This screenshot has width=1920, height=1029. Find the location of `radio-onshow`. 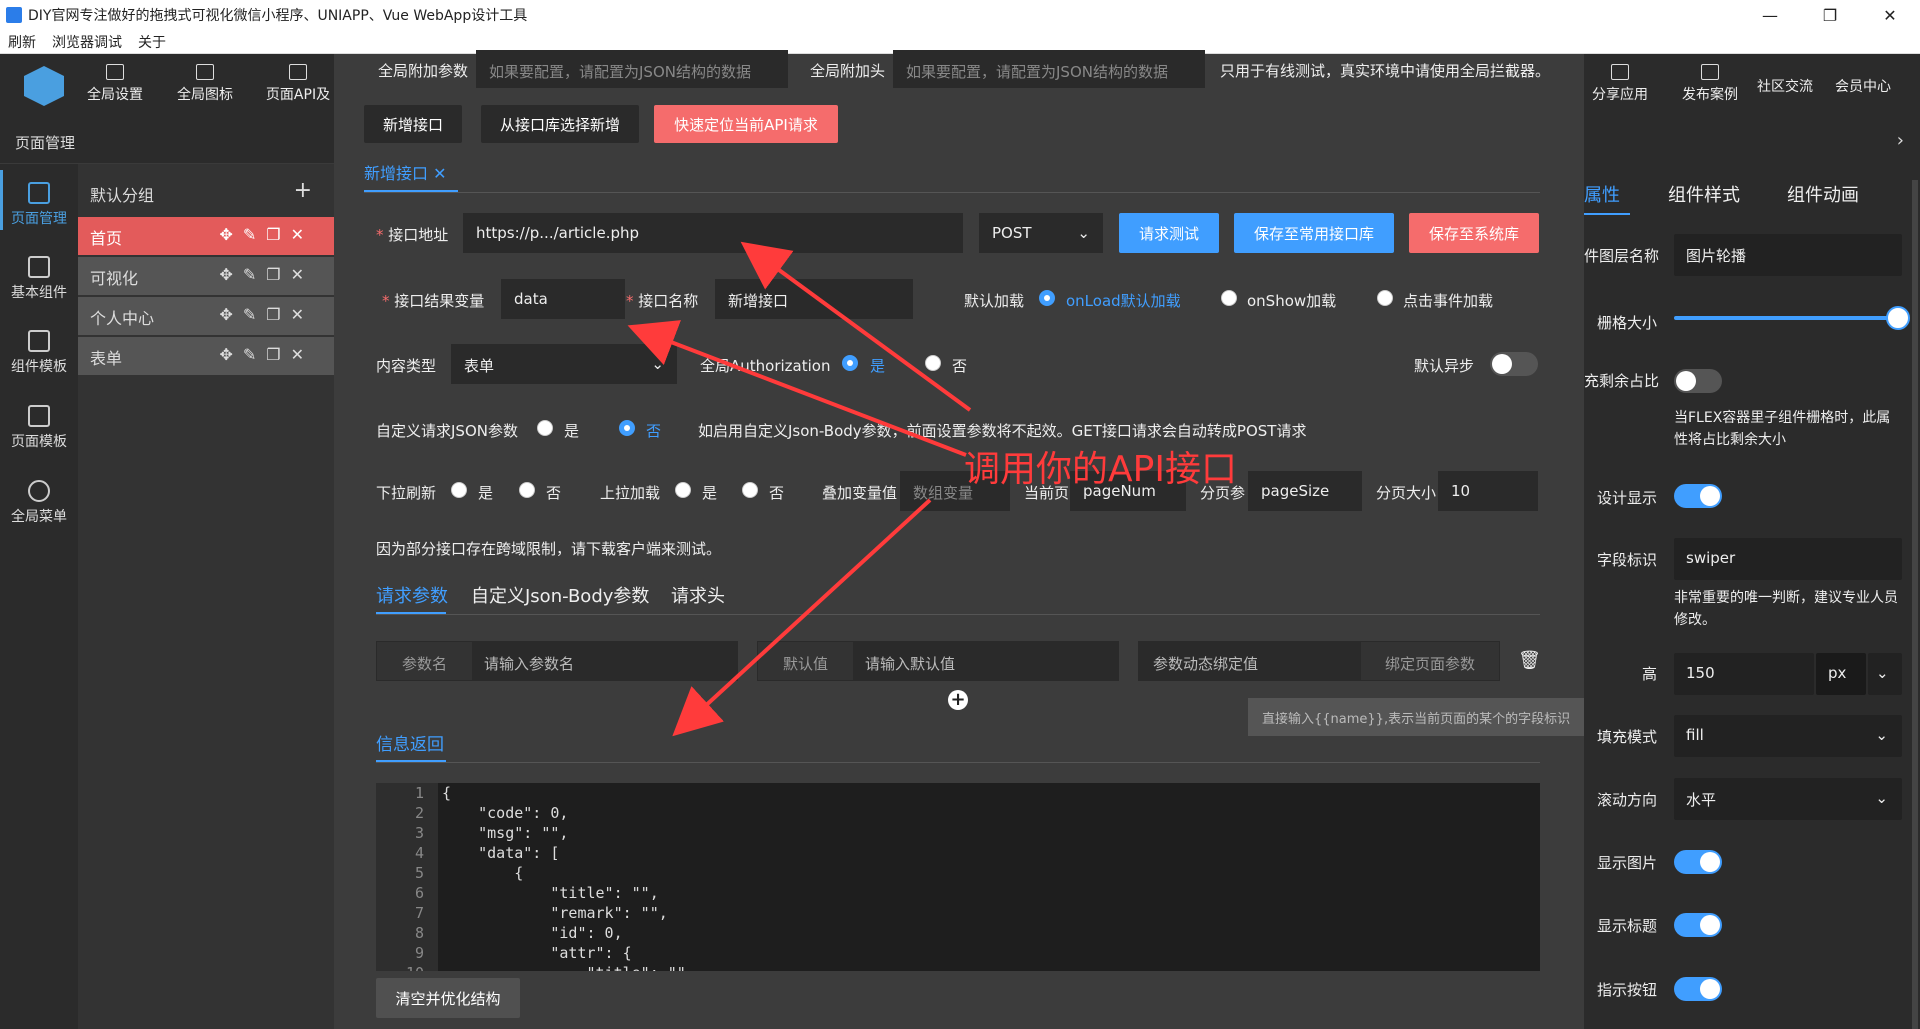

radio-onshow is located at coordinates (1229, 298).